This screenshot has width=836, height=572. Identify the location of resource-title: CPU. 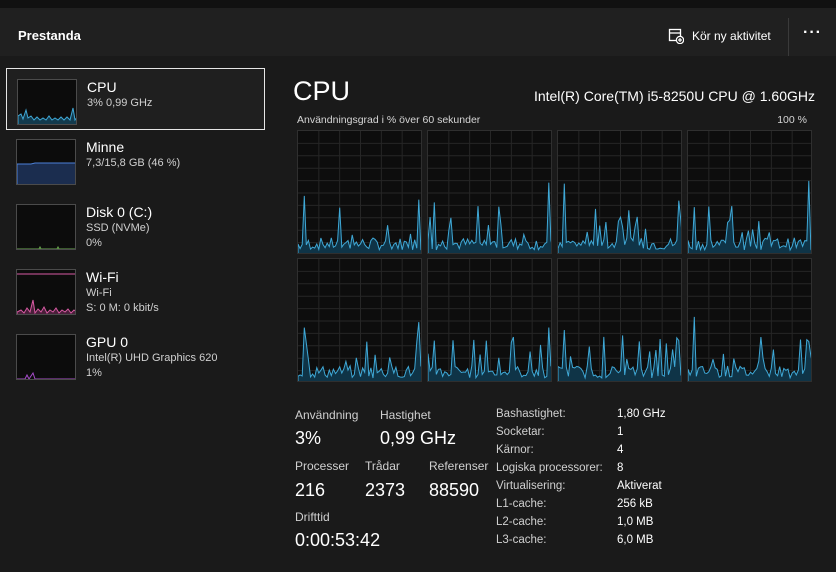
(322, 91).